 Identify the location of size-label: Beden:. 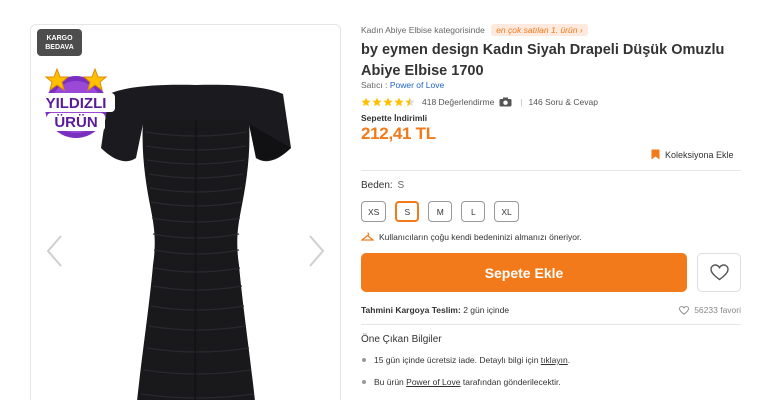
(377, 185).